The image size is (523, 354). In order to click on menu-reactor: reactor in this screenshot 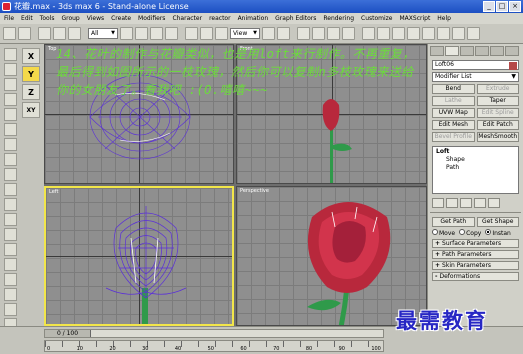, I will do `click(220, 18)`.